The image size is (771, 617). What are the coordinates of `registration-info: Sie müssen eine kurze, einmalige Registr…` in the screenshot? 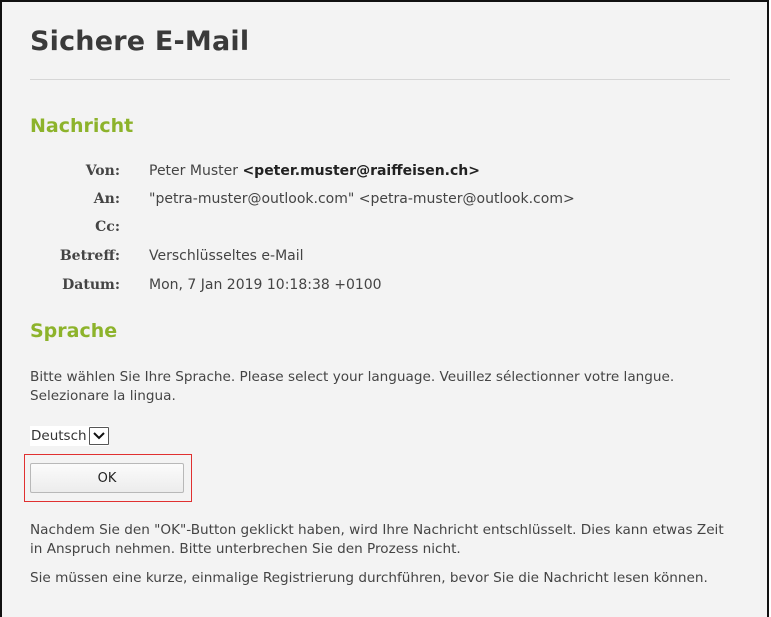 It's located at (369, 578).